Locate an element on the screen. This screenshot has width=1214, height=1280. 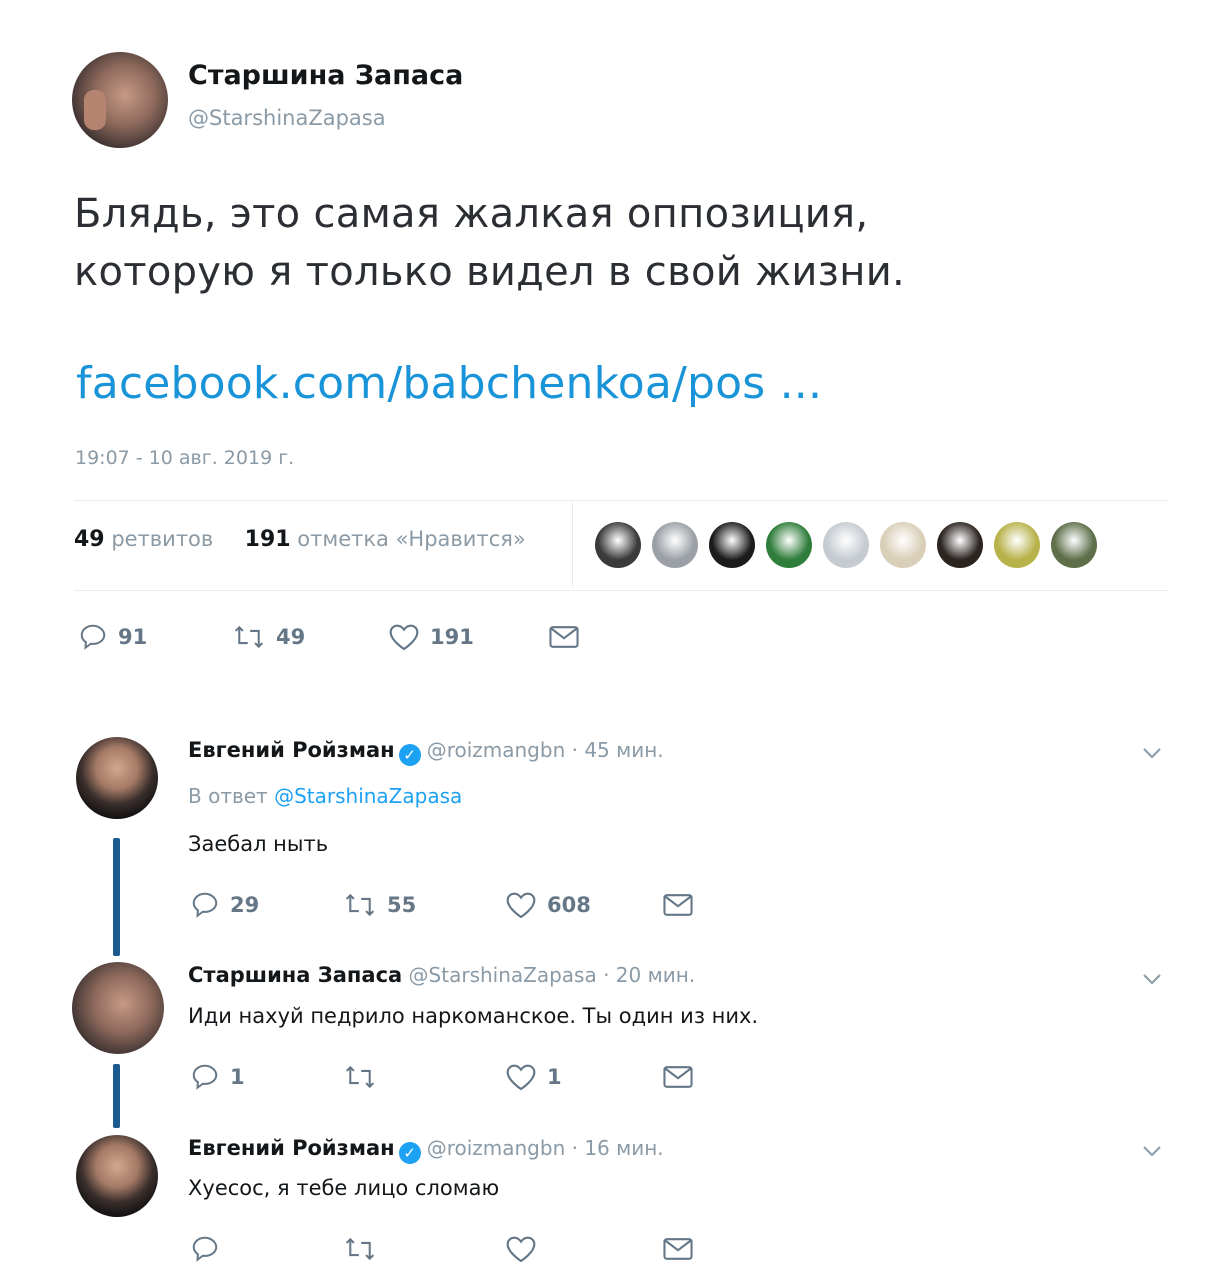
stats-separator is located at coordinates (572, 545).